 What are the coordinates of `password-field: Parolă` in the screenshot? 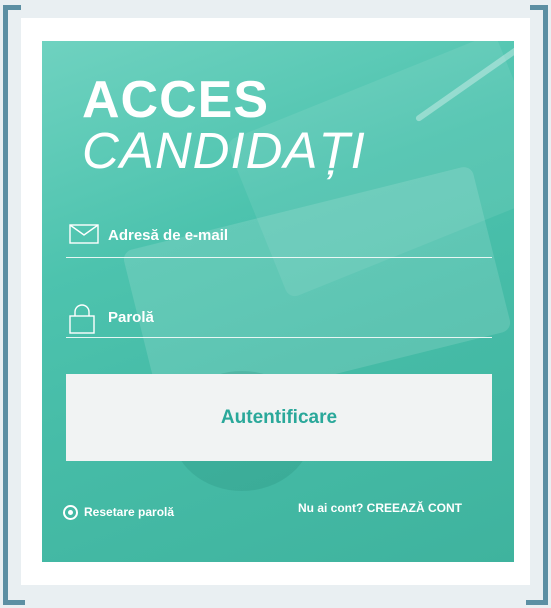 It's located at (279, 317).